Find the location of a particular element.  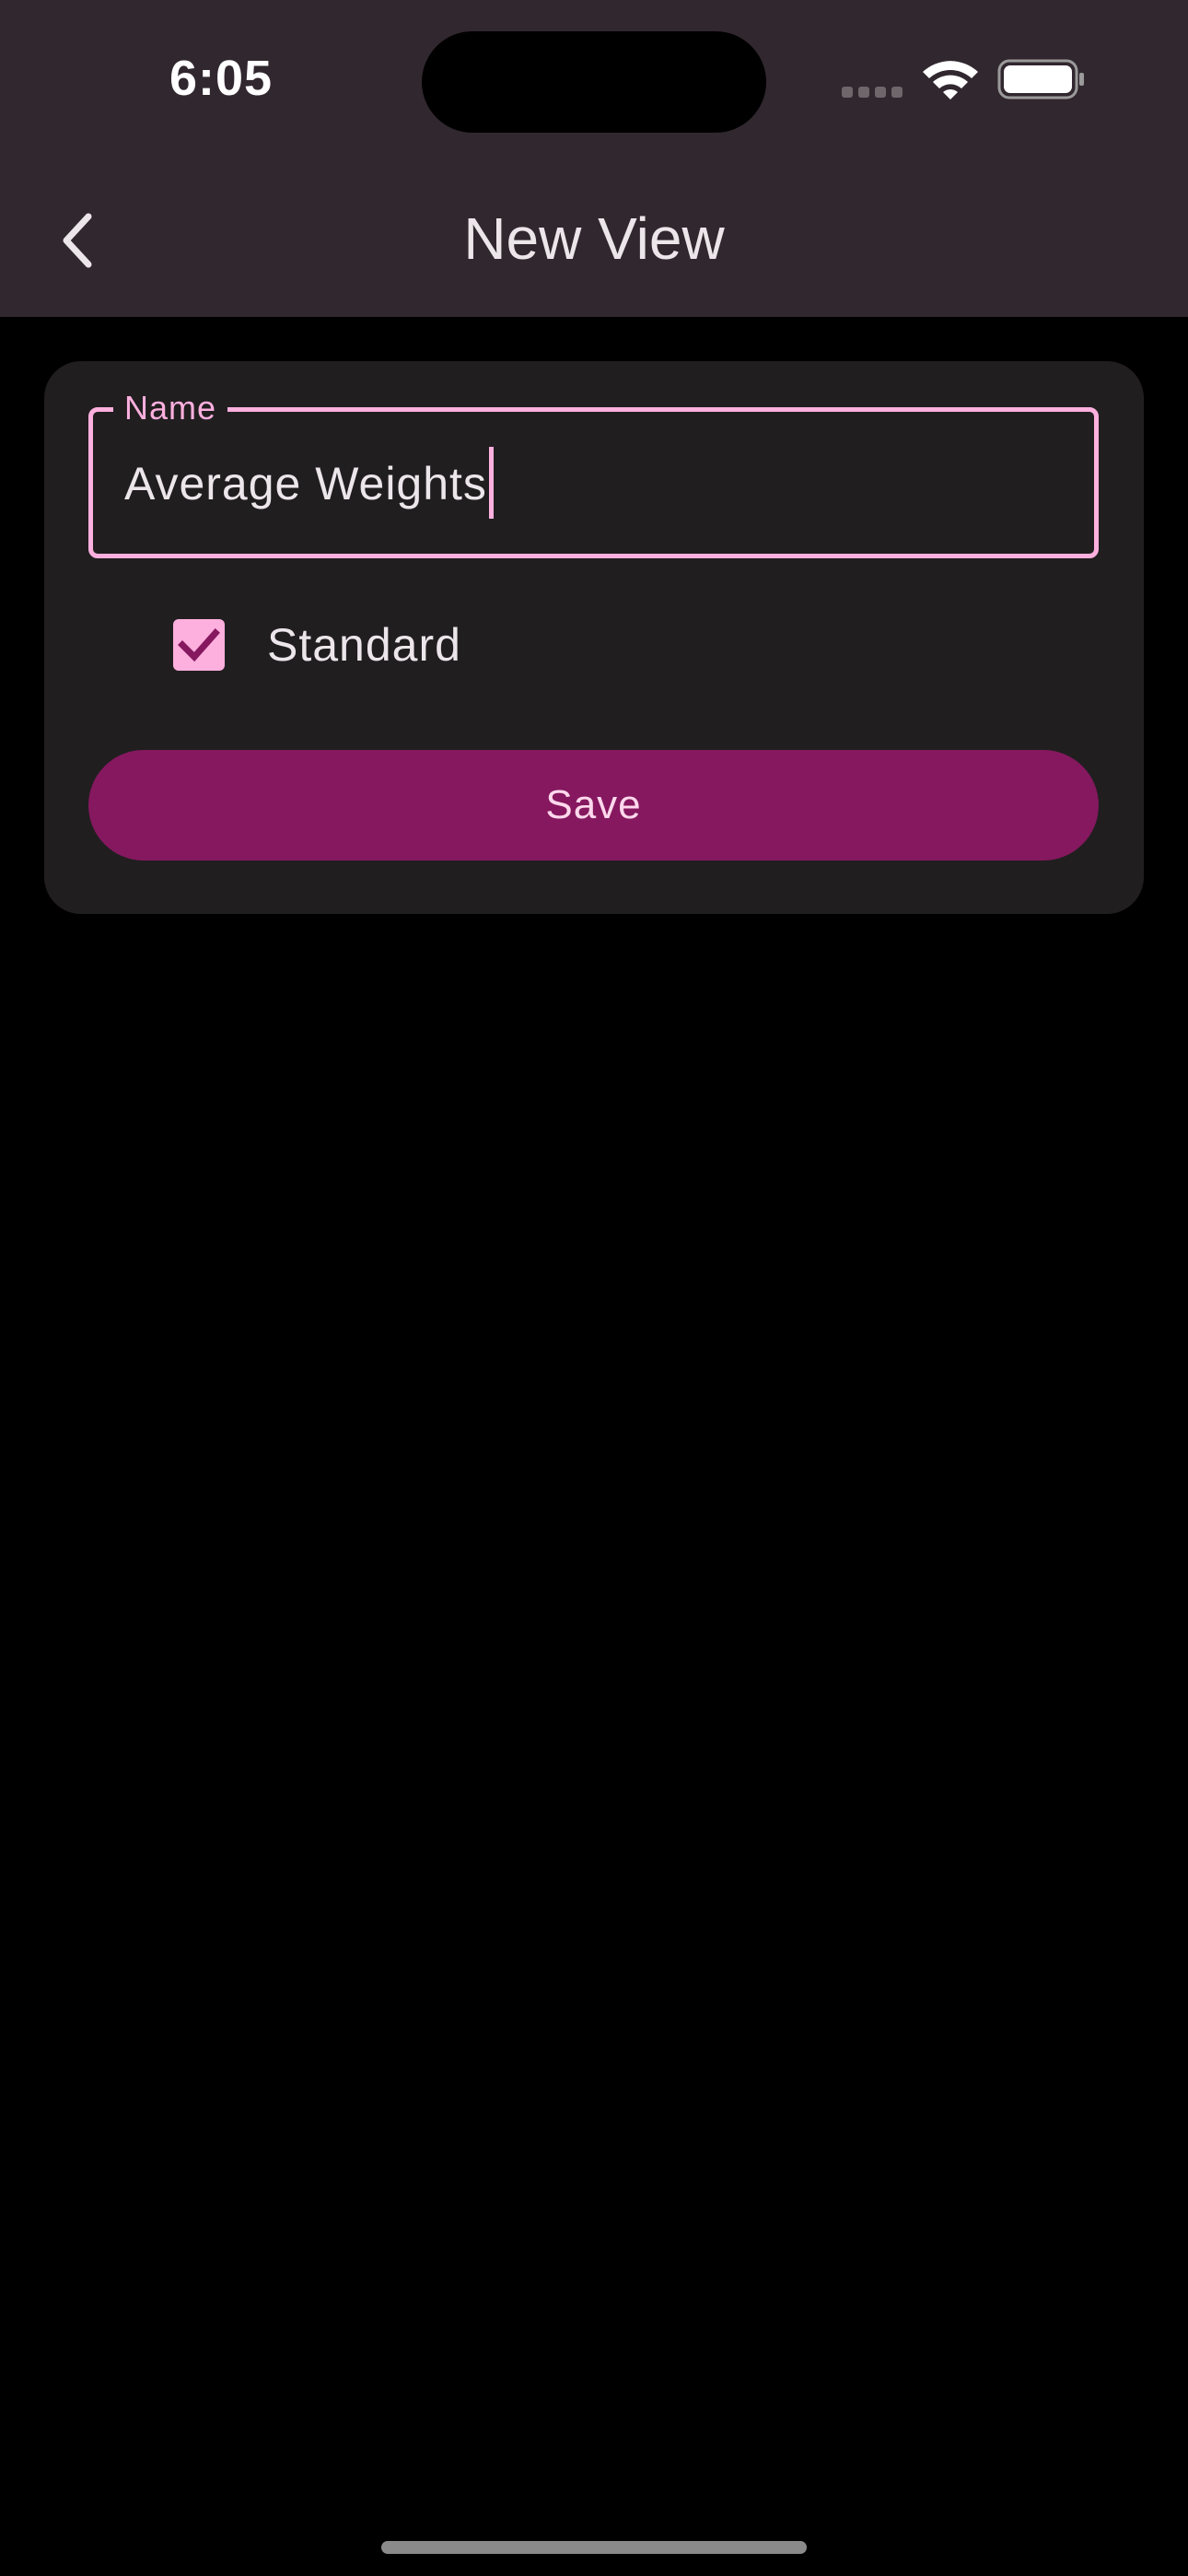

save-button-label: Save is located at coordinates (593, 804).